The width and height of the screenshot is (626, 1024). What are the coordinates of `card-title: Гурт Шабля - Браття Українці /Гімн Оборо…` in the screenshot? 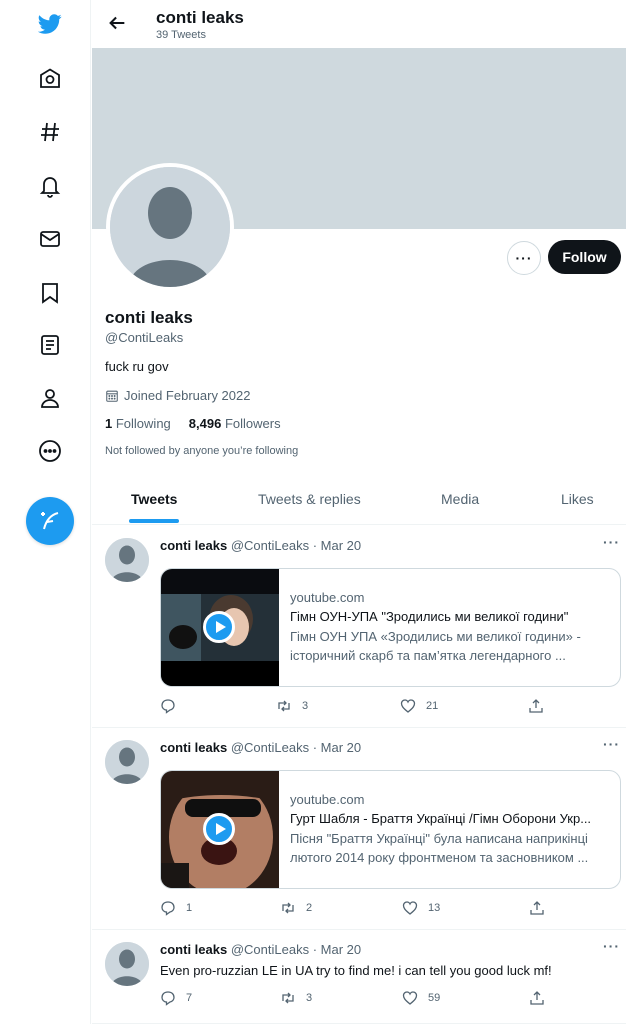 It's located at (441, 818).